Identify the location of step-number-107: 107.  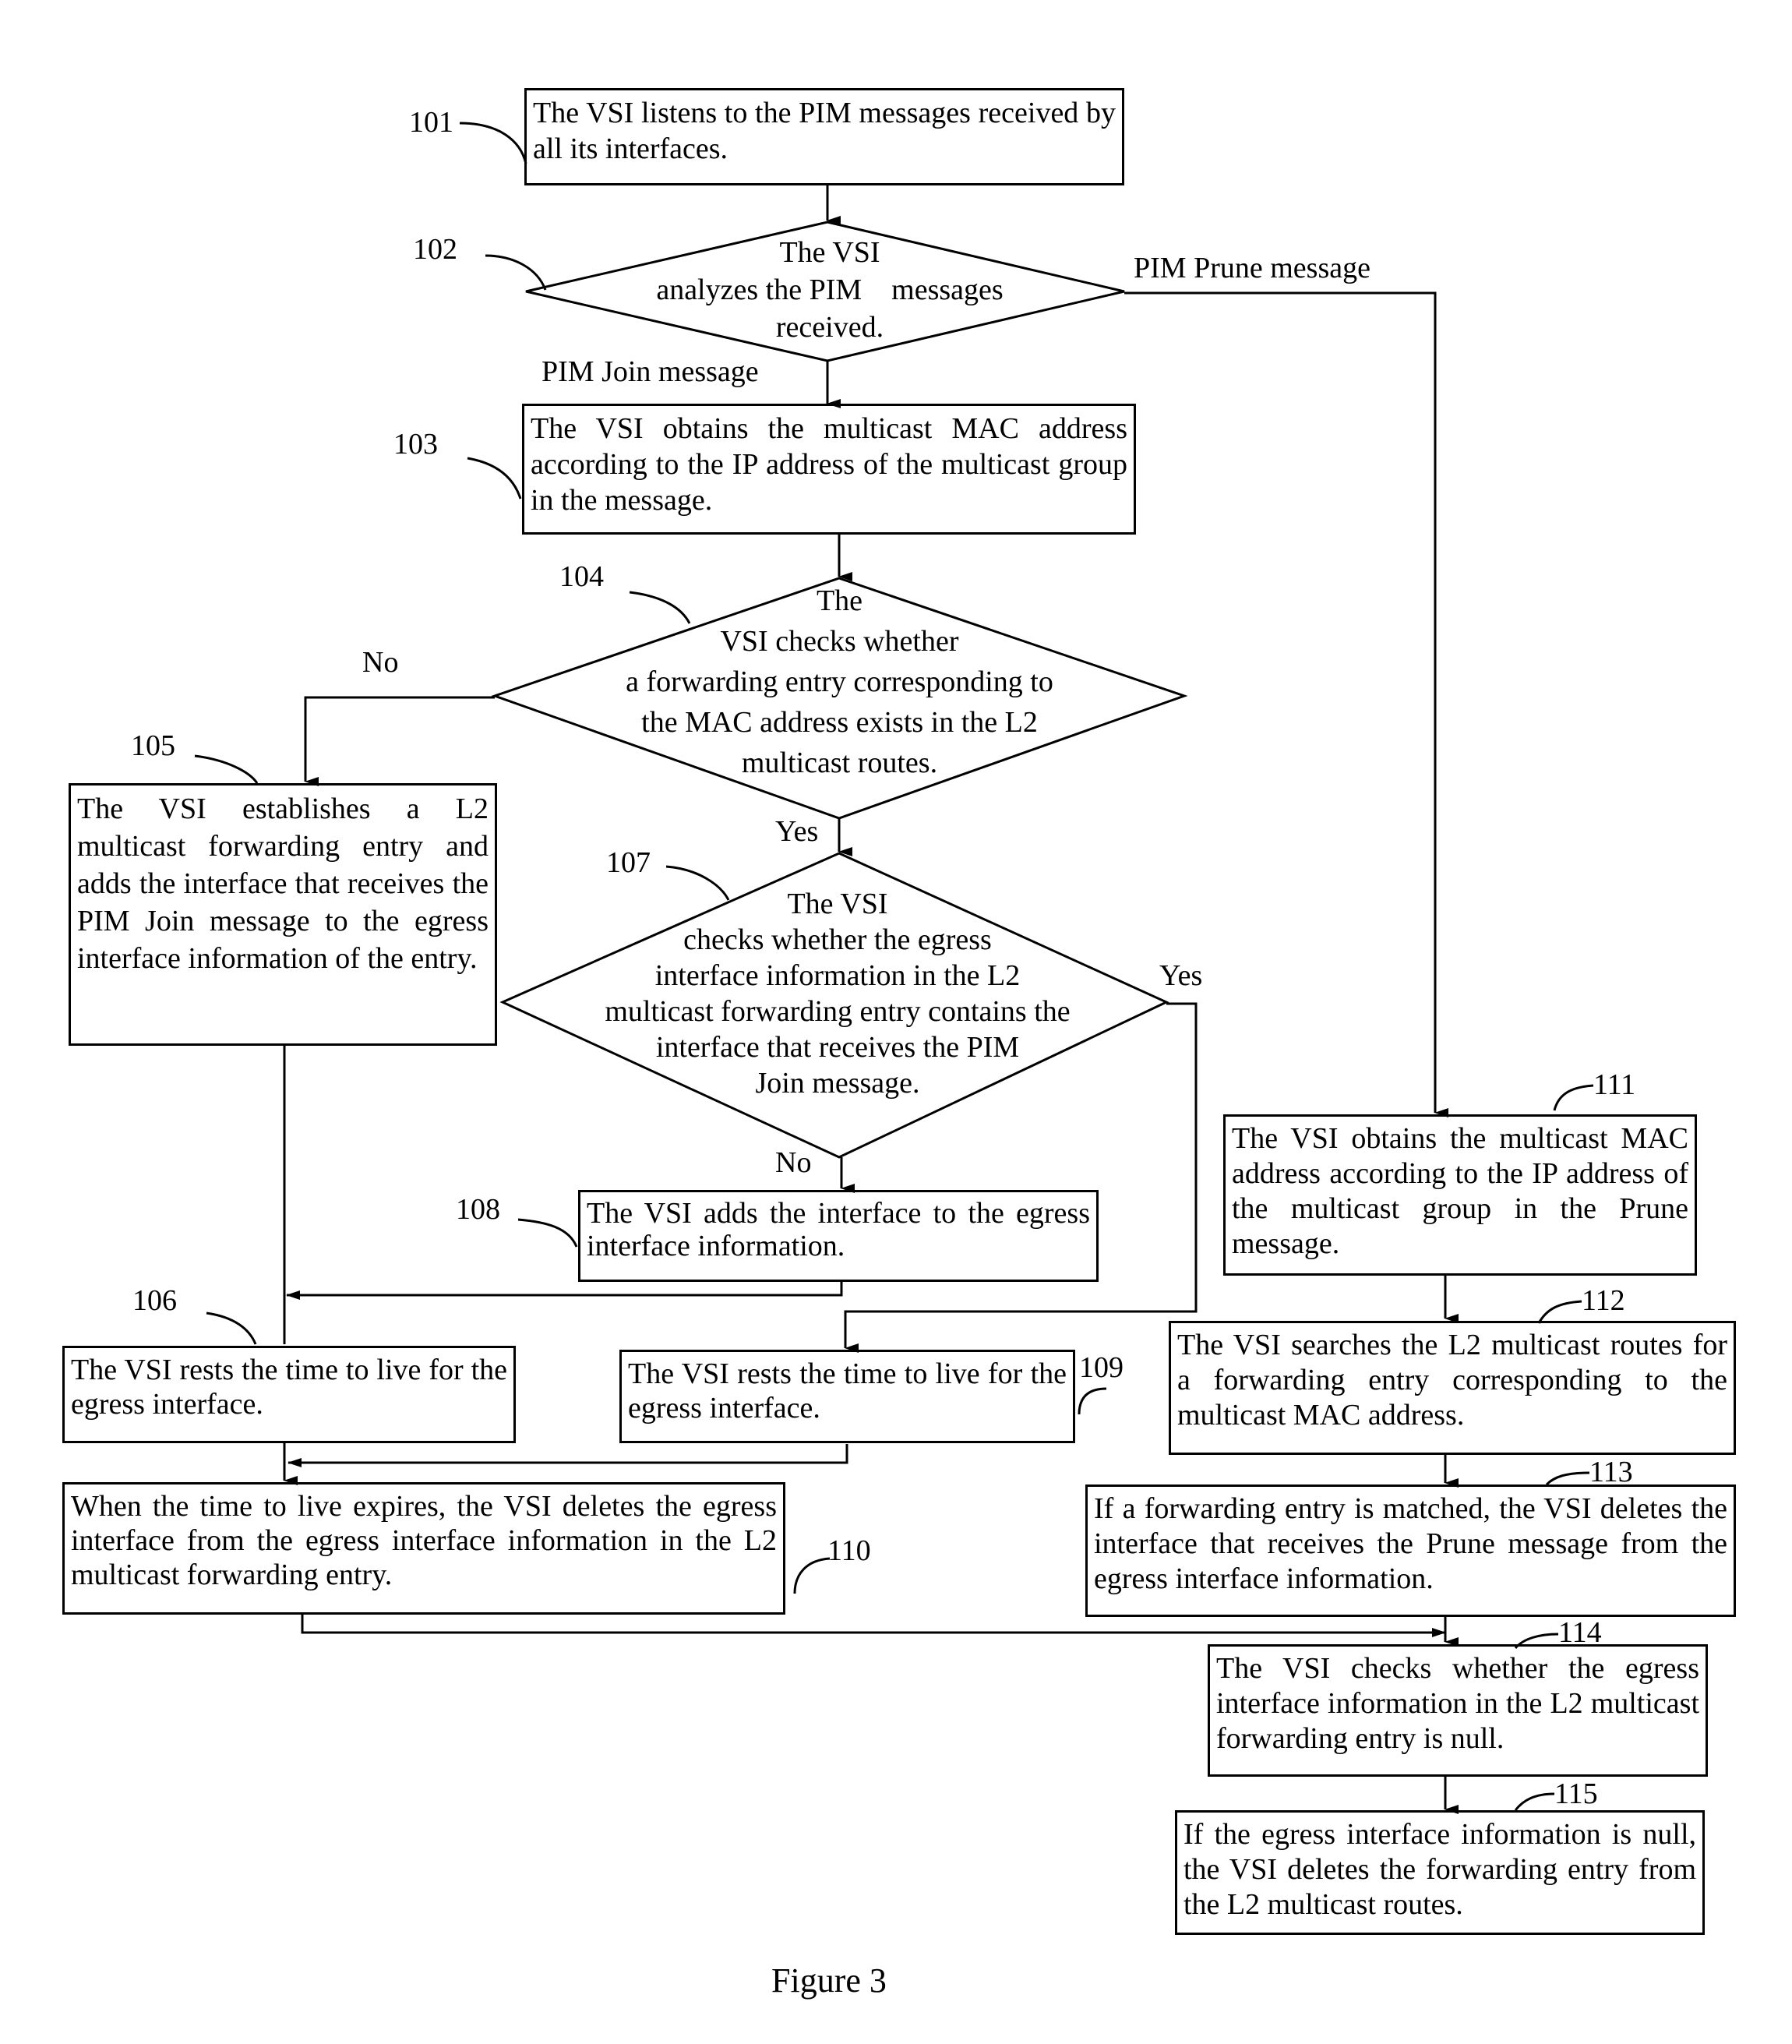
(628, 862).